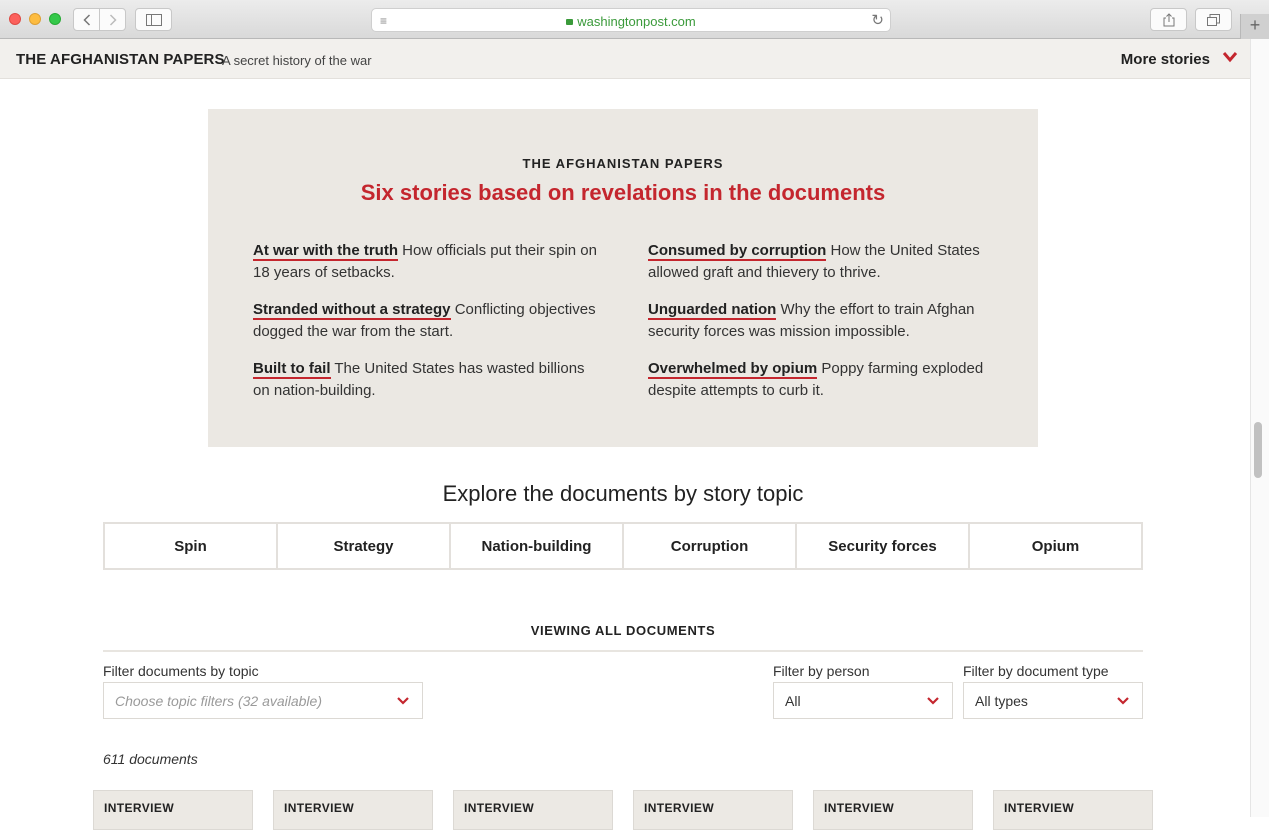 This screenshot has width=1269, height=830. Describe the element at coordinates (1258, 450) in the screenshot. I see `scrollbar-thumb` at that location.